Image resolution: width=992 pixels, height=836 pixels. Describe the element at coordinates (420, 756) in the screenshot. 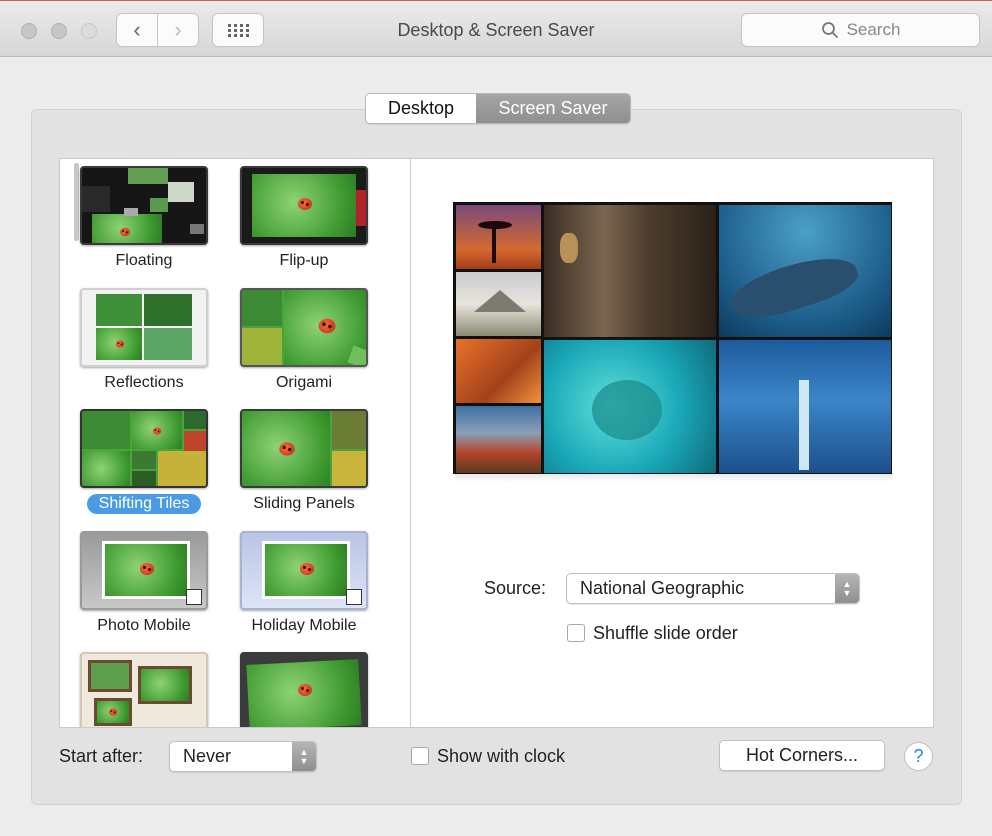

I see `show-clock-checkbox` at that location.